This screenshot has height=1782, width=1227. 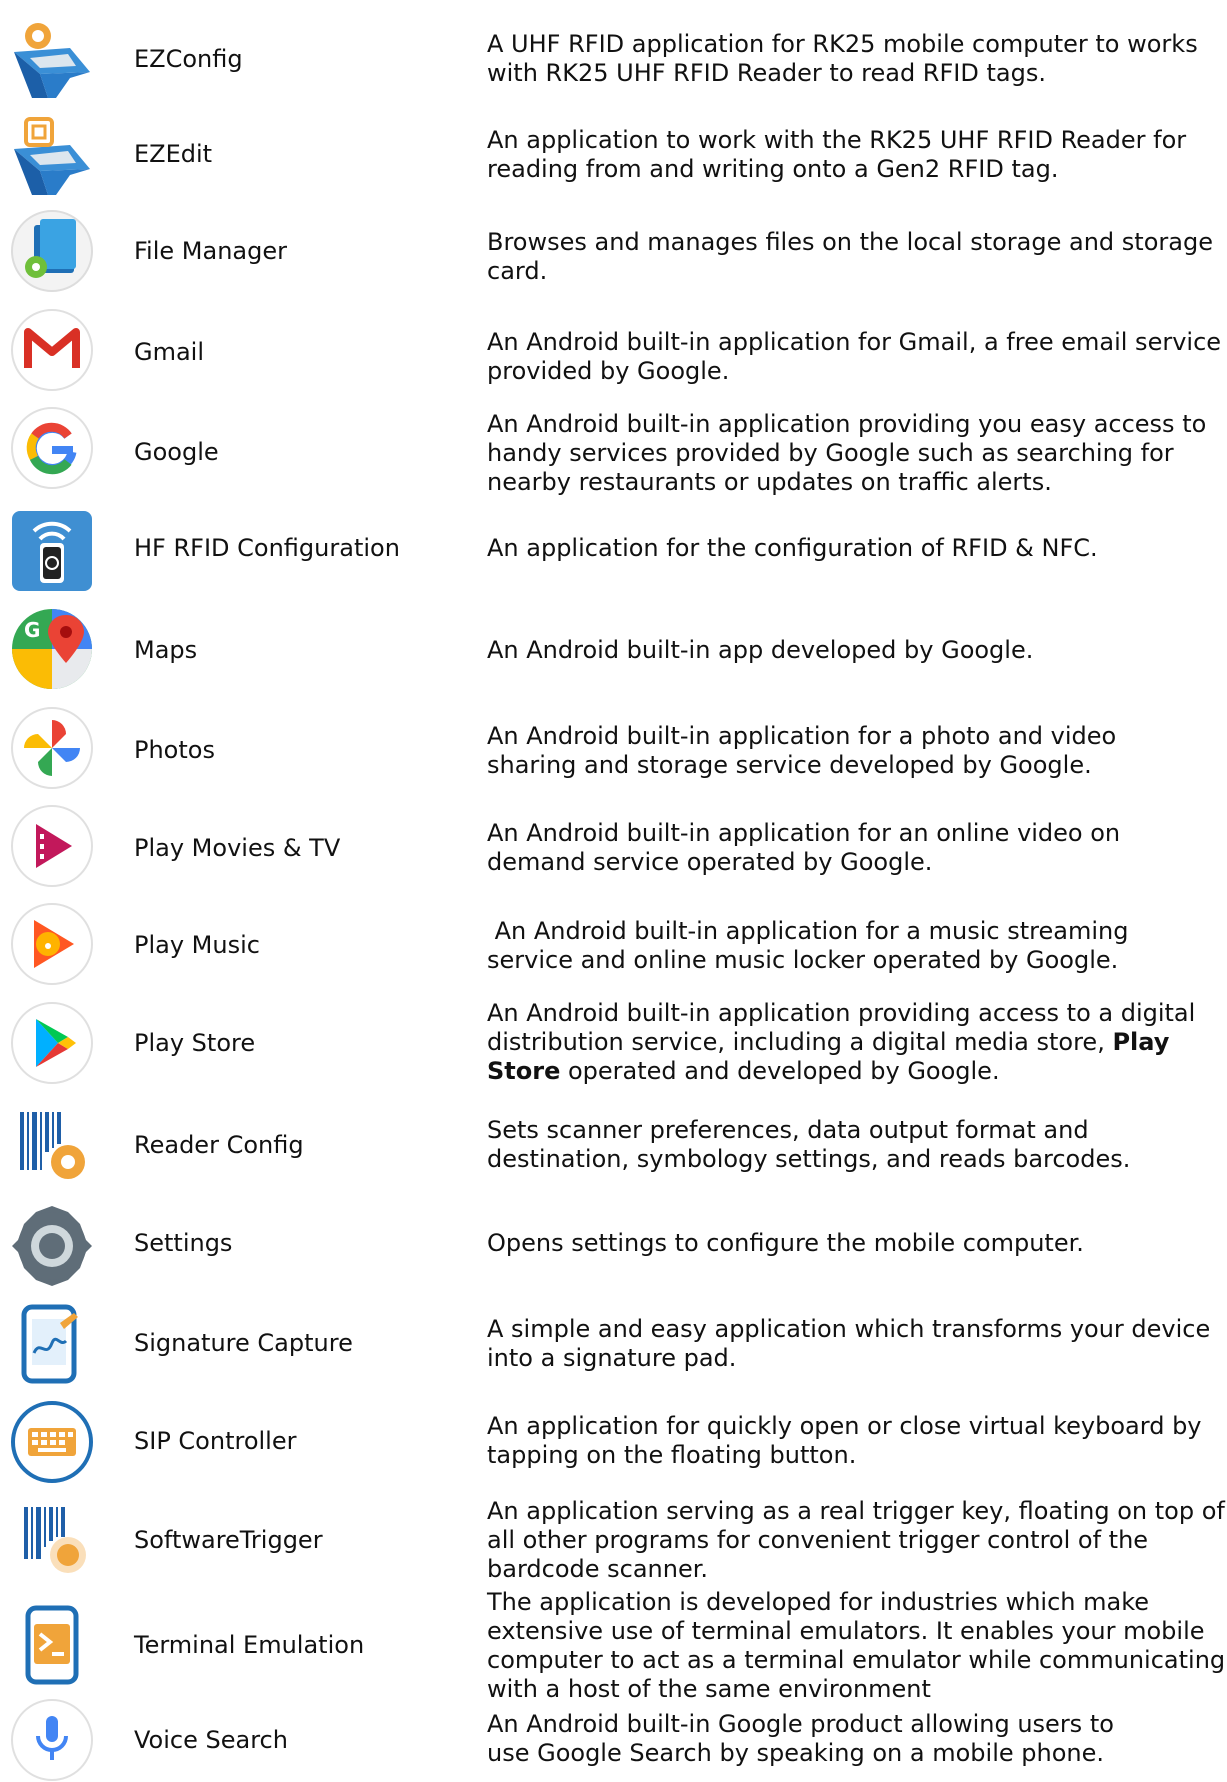 What do you see at coordinates (52, 448) in the screenshot?
I see `google-icon` at bounding box center [52, 448].